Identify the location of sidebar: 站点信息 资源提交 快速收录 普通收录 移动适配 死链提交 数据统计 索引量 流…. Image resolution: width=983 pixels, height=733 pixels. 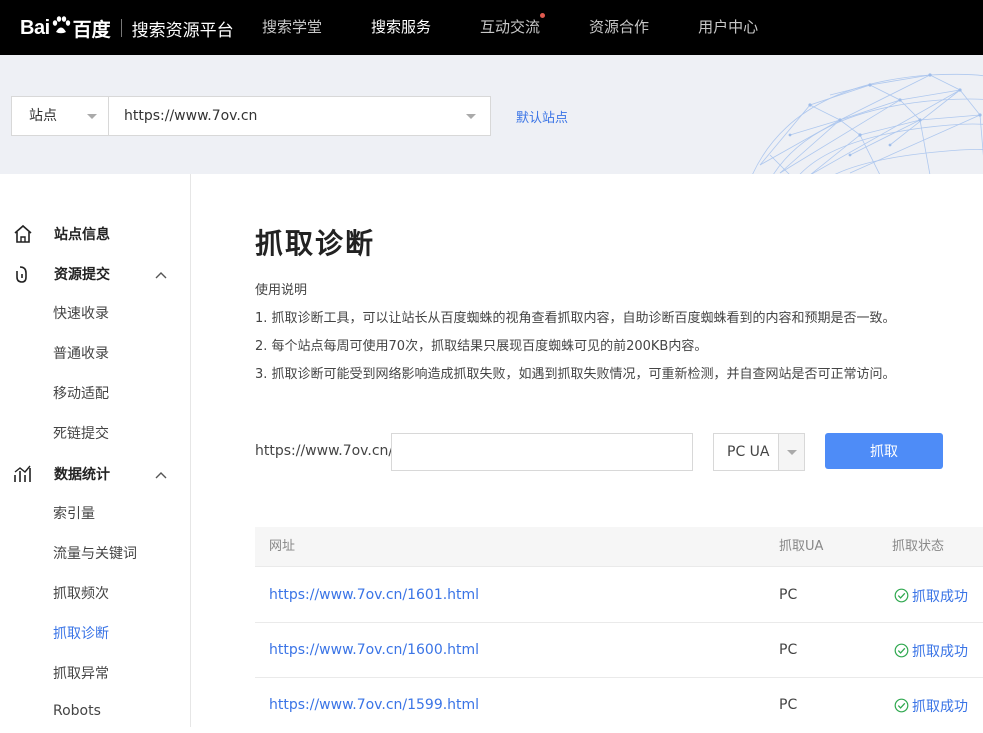
(95, 450).